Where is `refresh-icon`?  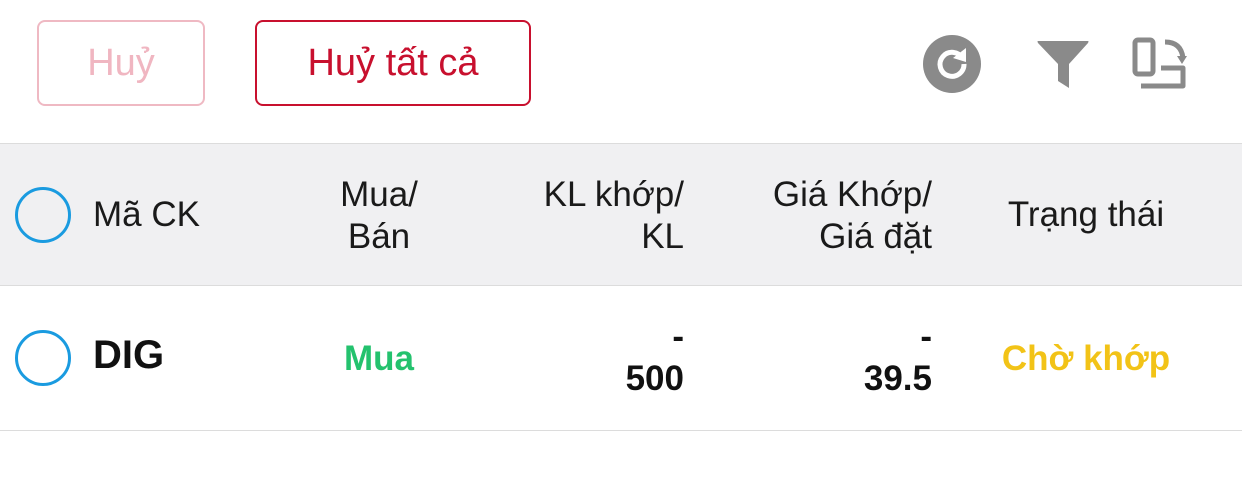
refresh-icon is located at coordinates (952, 64).